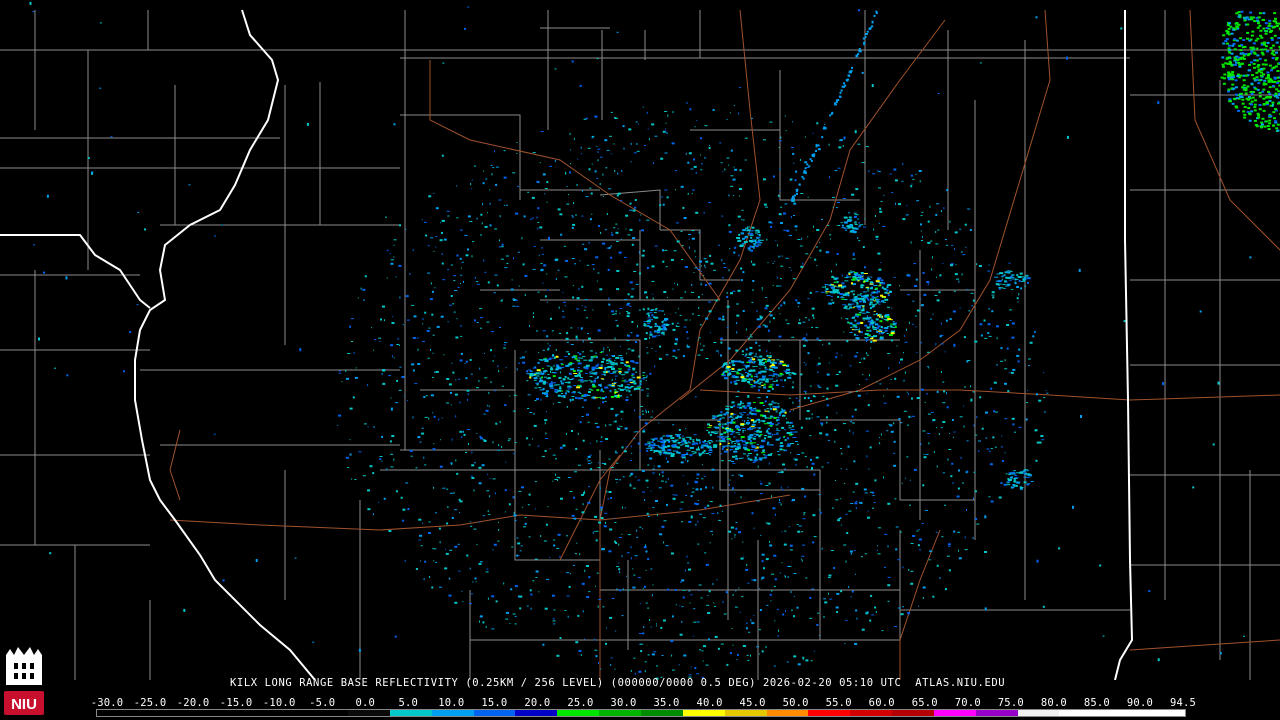 This screenshot has width=1280, height=720. Describe the element at coordinates (236, 703) in the screenshot. I see `scale-tick-label: -15.0` at that location.